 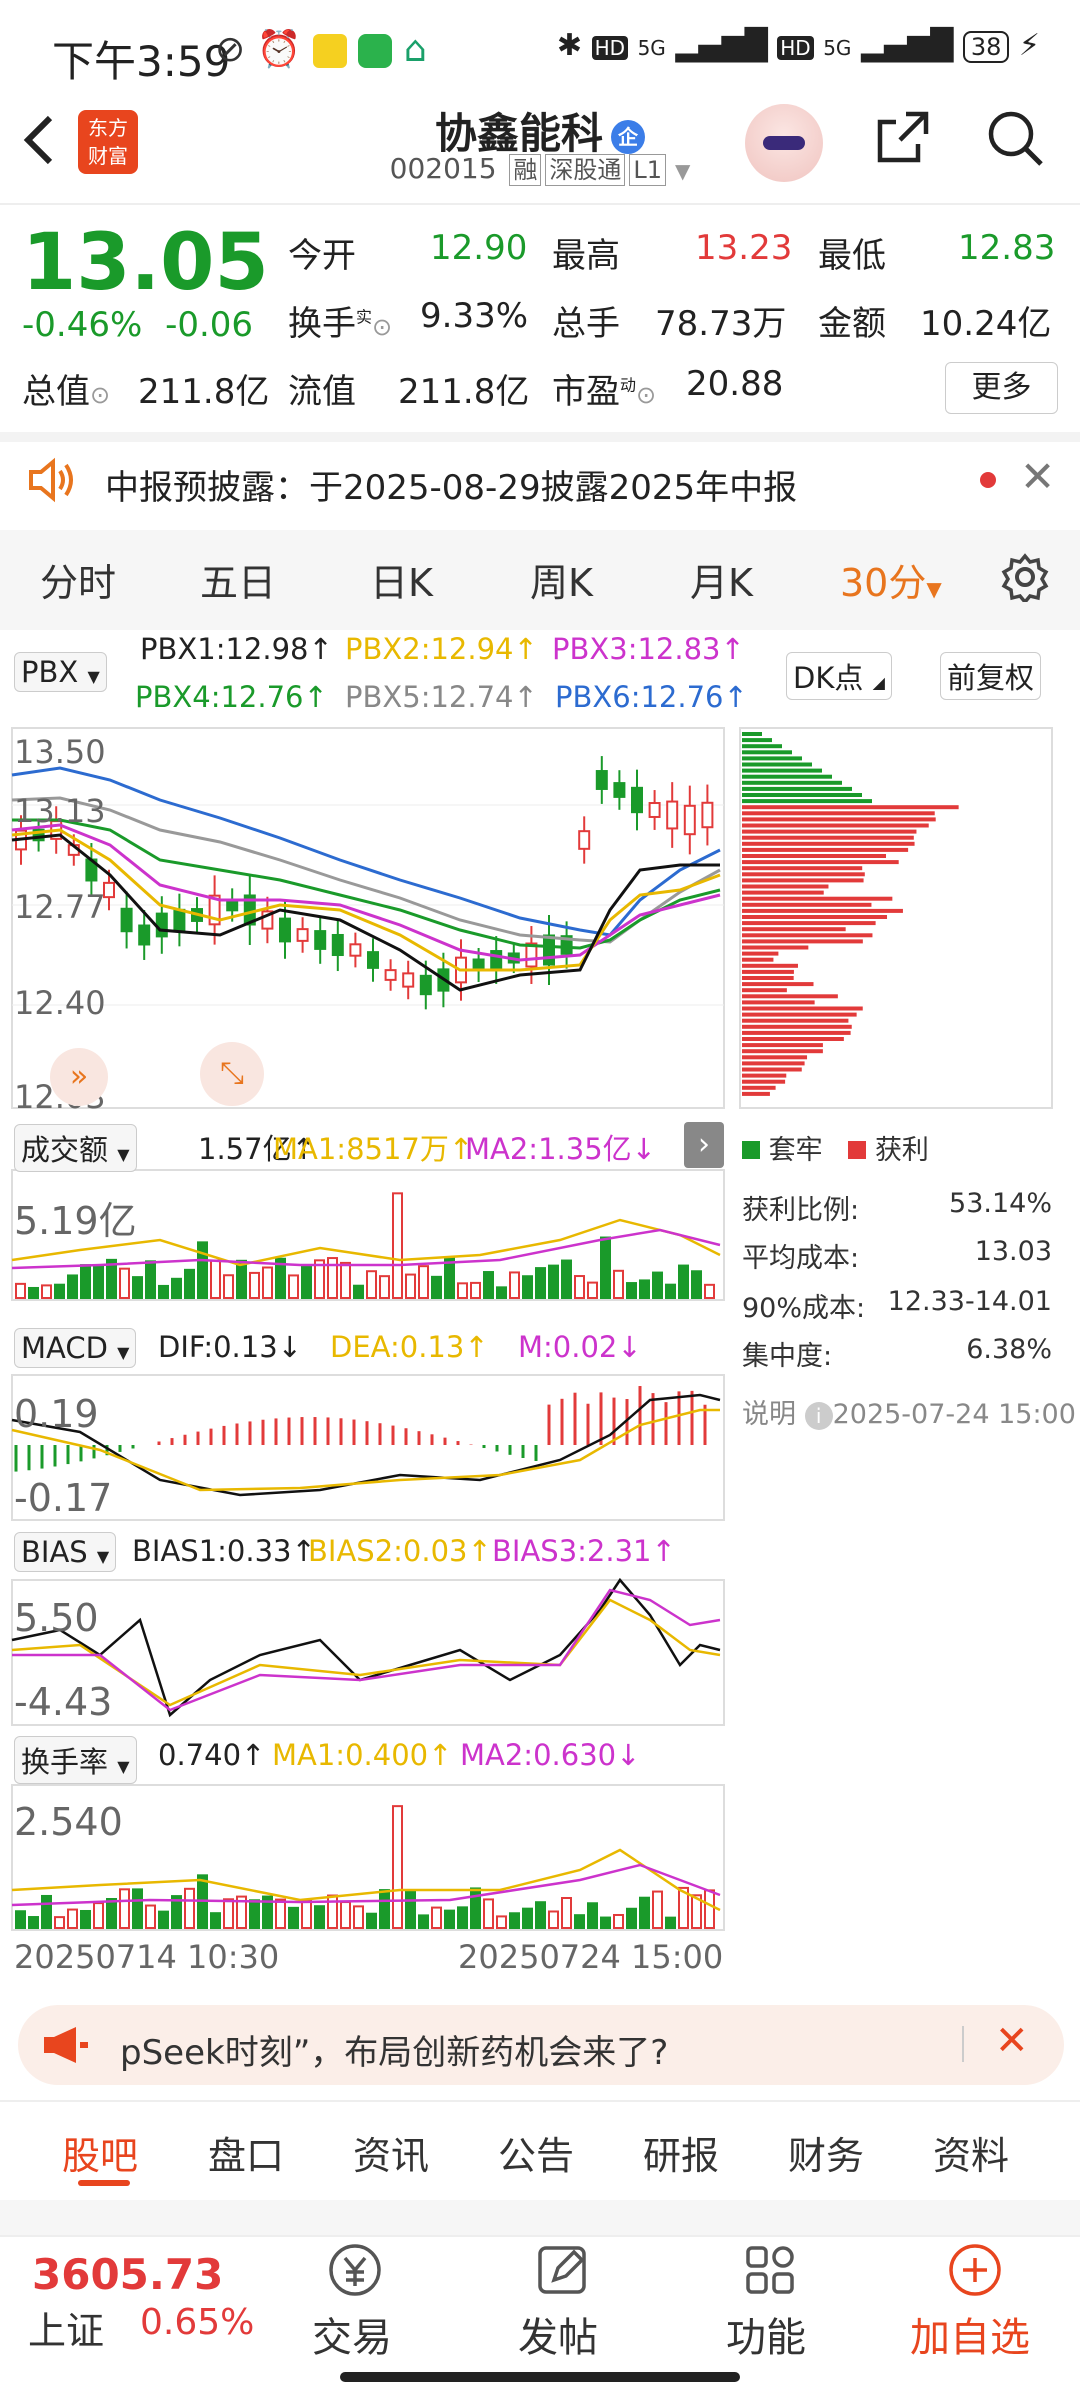 What do you see at coordinates (586, 324) in the screenshot?
I see `volume-label: 总手` at bounding box center [586, 324].